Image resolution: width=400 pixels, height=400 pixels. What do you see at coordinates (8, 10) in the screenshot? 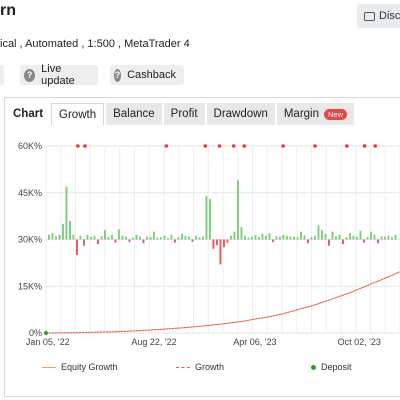
I see `page-title: rn` at bounding box center [8, 10].